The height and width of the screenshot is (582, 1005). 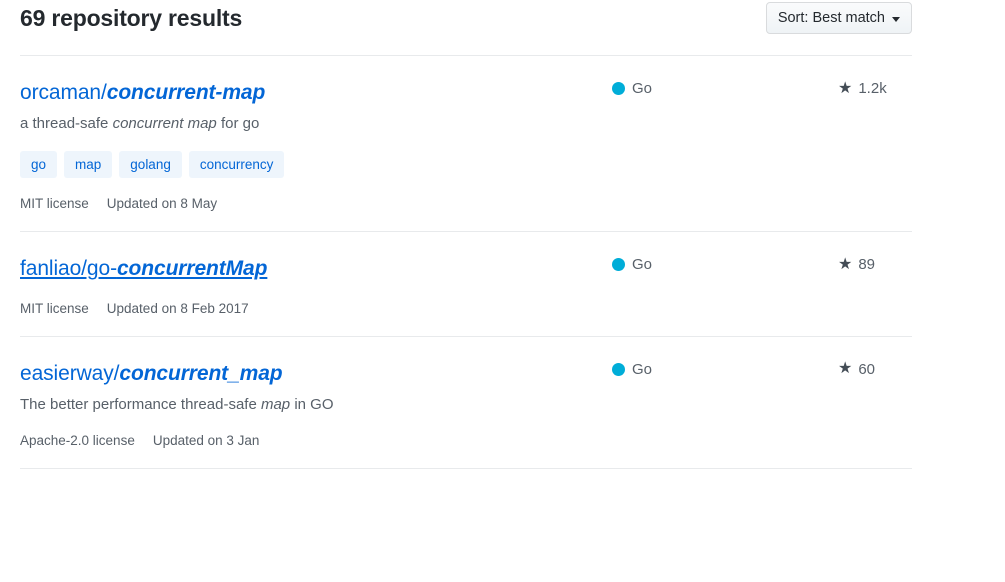 What do you see at coordinates (177, 308) in the screenshot?
I see `updated-label: Updated on 8 Feb 2017` at bounding box center [177, 308].